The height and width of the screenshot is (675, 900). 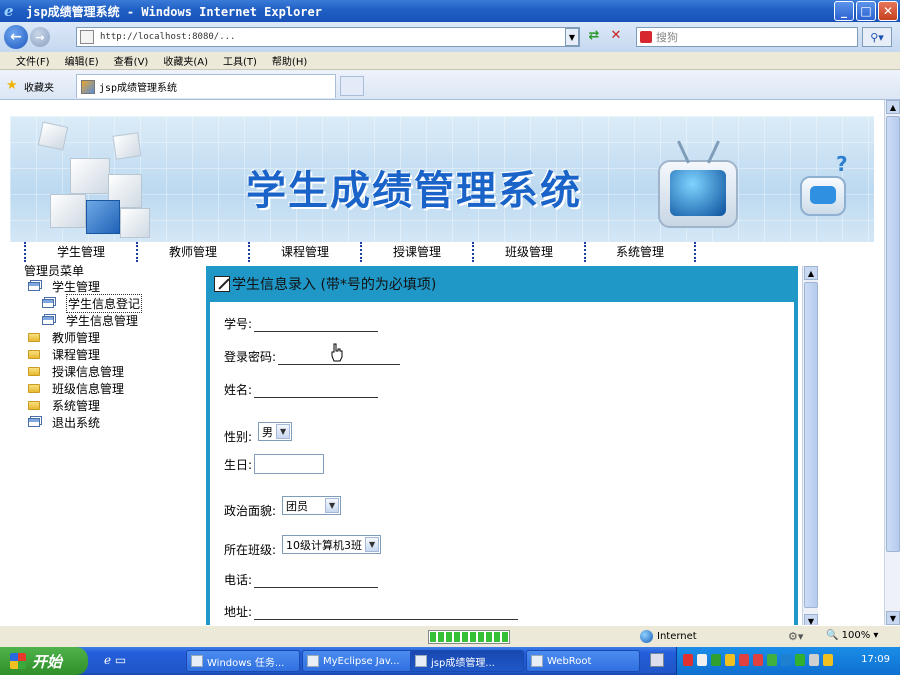 I want to click on nav-student: 学生管理, so click(x=80, y=252).